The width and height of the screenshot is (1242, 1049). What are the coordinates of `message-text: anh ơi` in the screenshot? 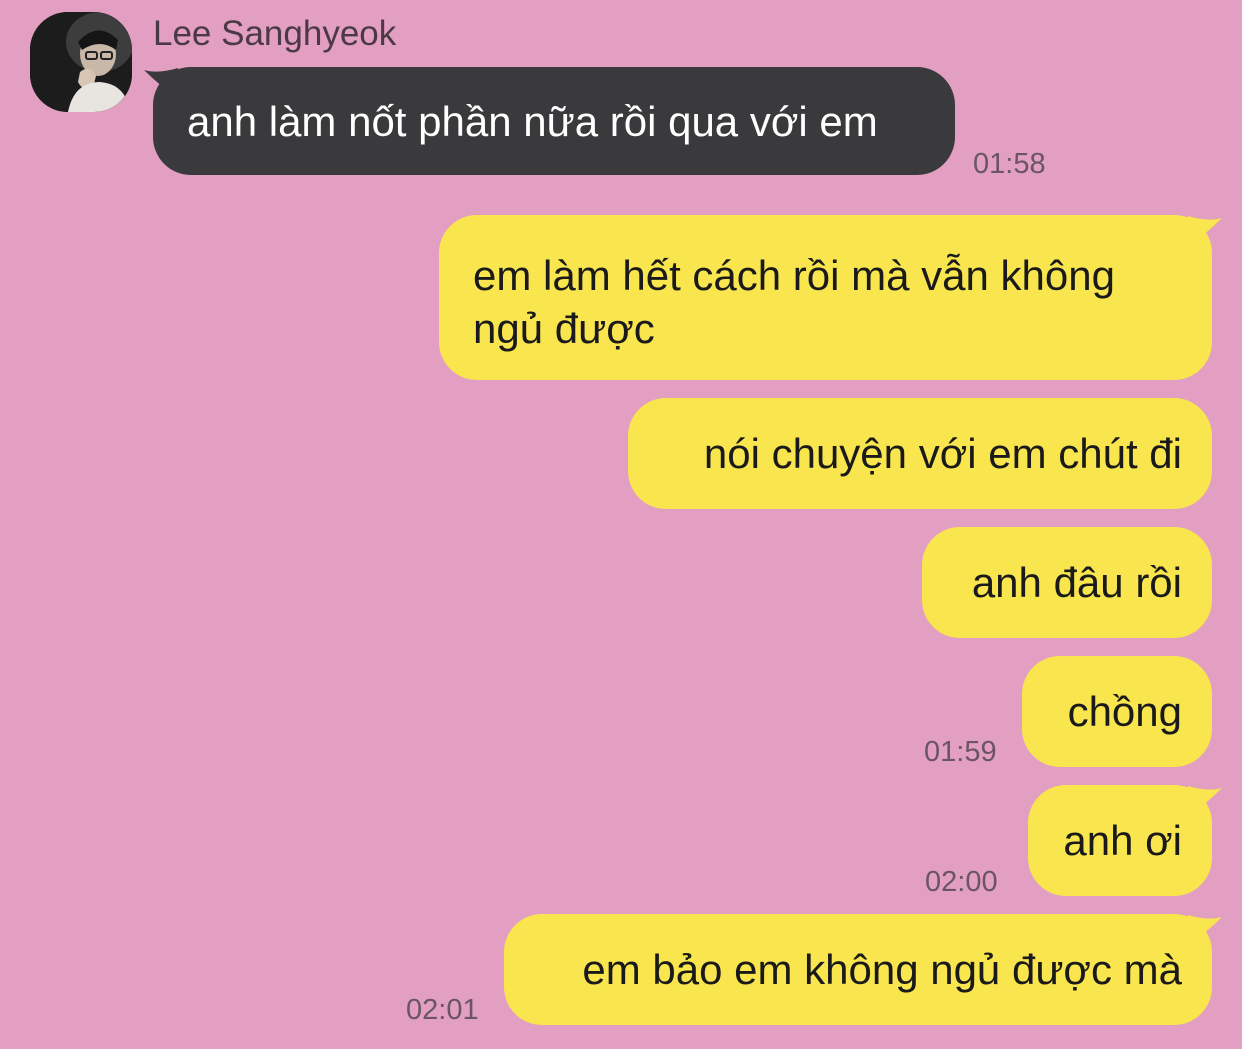 It's located at (1122, 840).